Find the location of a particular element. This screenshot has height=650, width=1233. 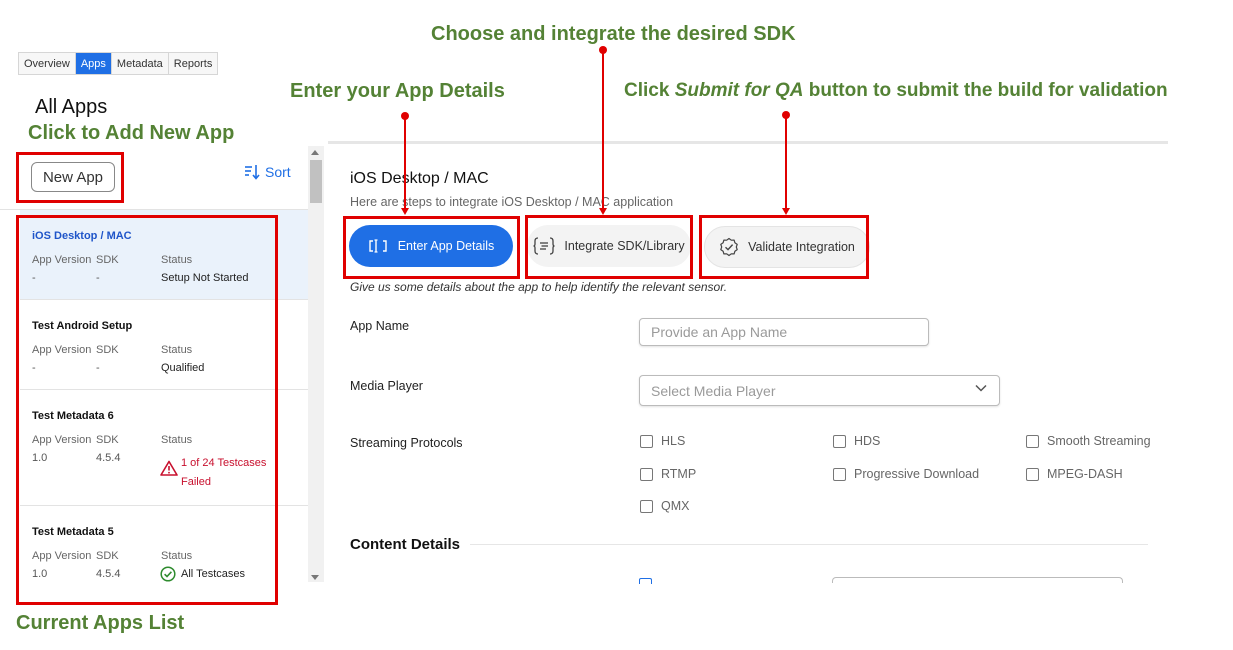

annotation-add-new-app: Click to Add New App is located at coordinates (131, 133).